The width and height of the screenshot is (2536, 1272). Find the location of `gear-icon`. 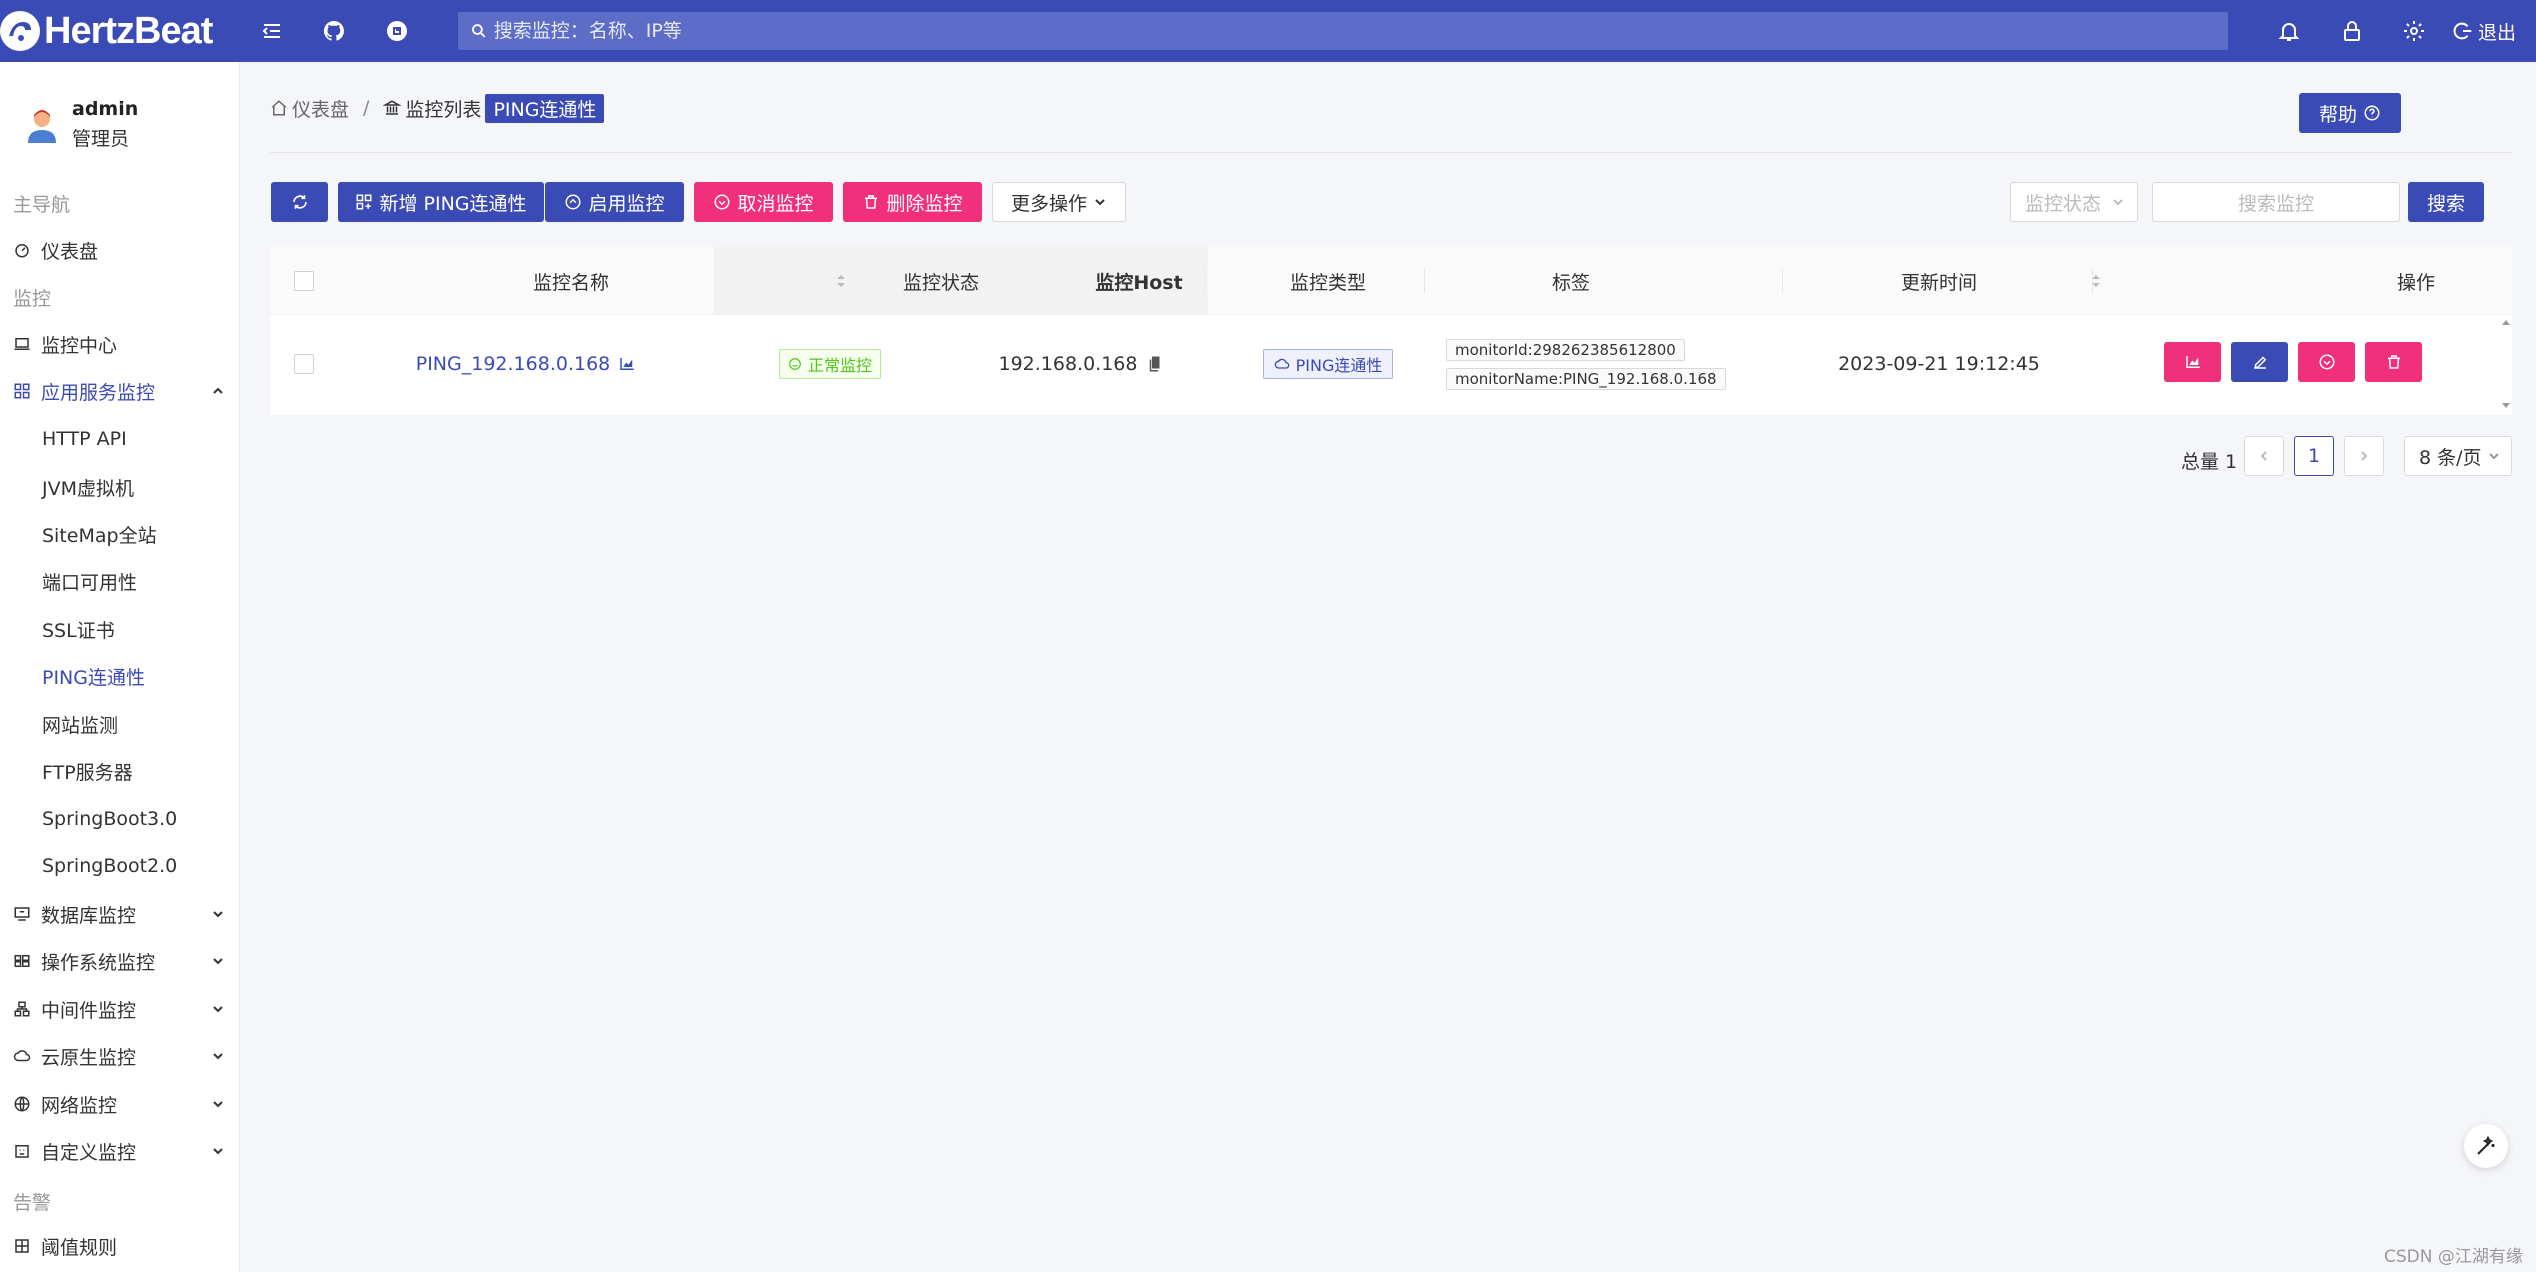

gear-icon is located at coordinates (2414, 31).